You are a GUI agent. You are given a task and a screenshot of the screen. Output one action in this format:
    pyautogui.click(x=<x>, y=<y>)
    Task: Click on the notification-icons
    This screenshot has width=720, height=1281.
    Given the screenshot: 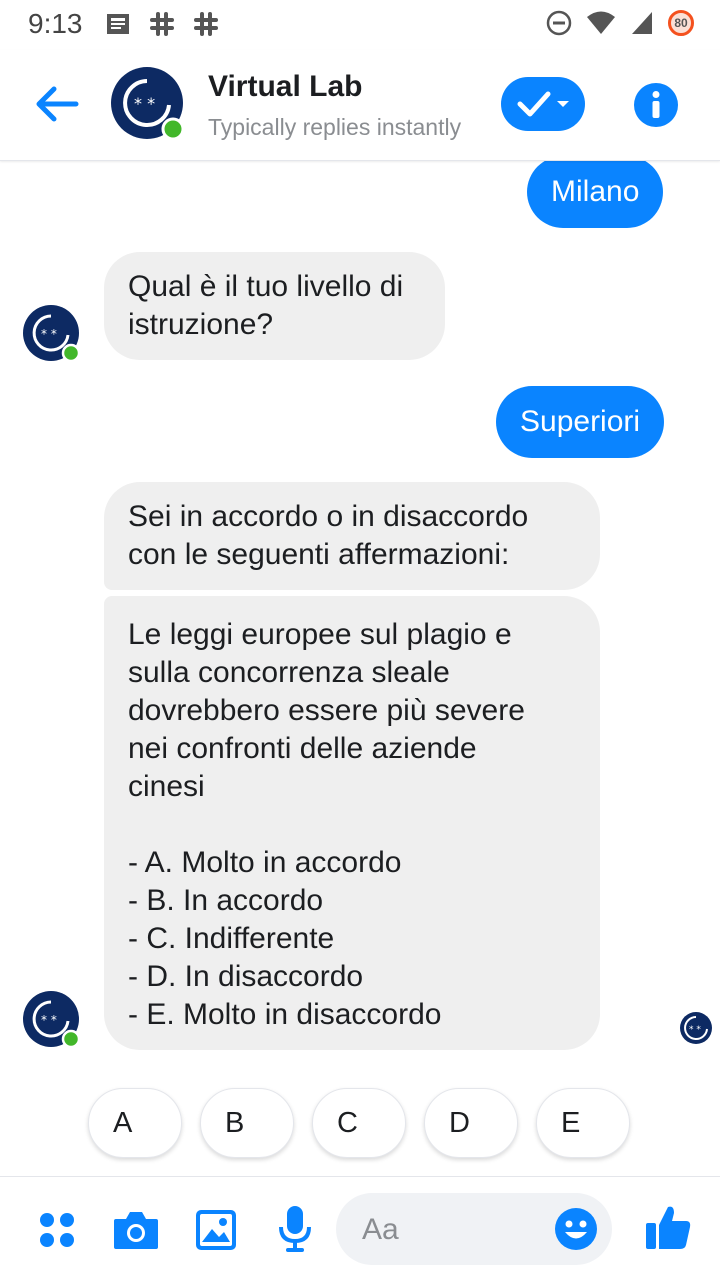 What is the action you would take?
    pyautogui.click(x=162, y=24)
    